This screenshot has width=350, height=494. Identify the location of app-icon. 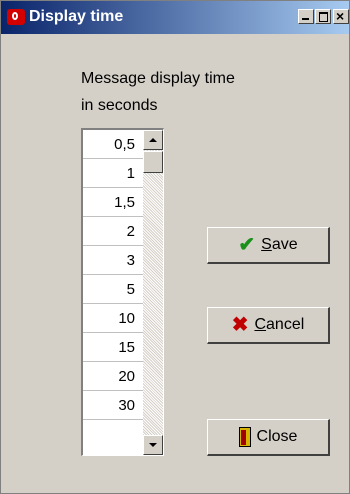
(16, 17).